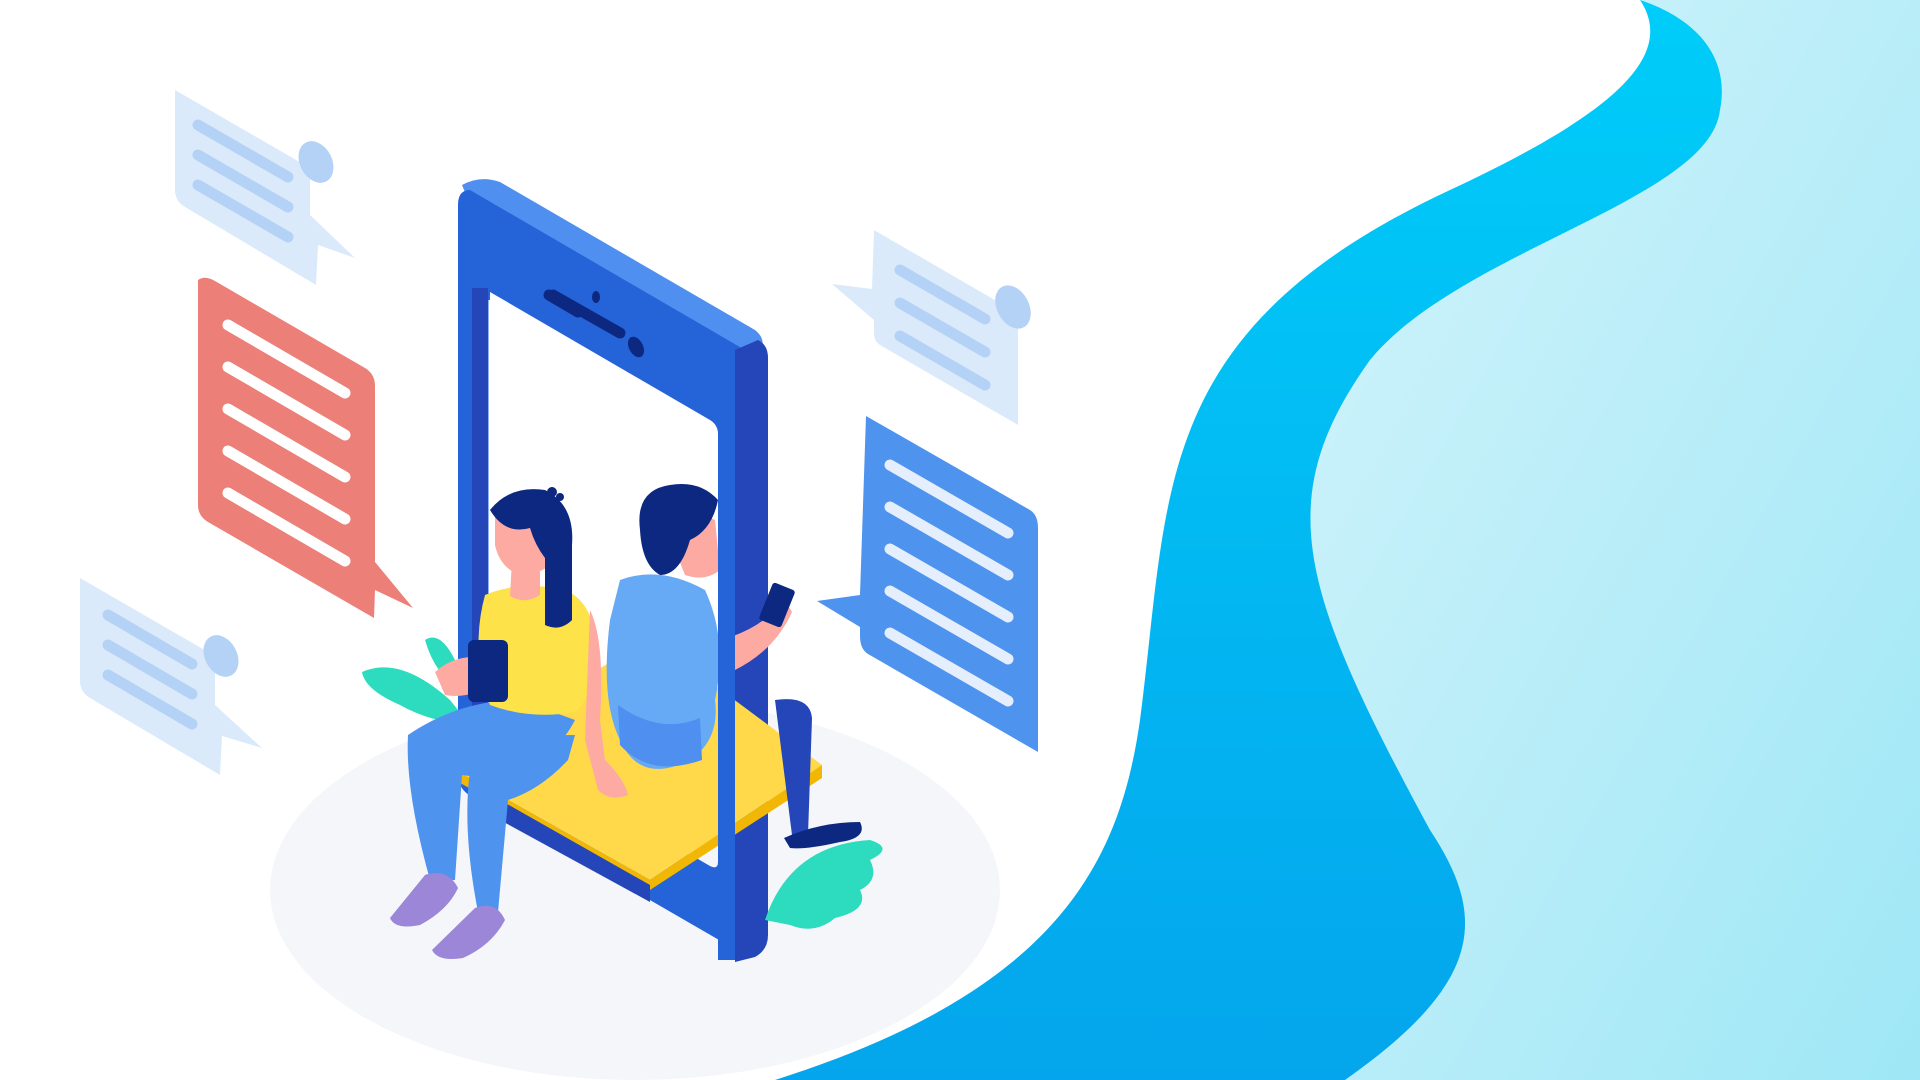 This screenshot has width=1920, height=1080. Describe the element at coordinates (305, 447) in the screenshot. I see `chat-bubble-red` at that location.